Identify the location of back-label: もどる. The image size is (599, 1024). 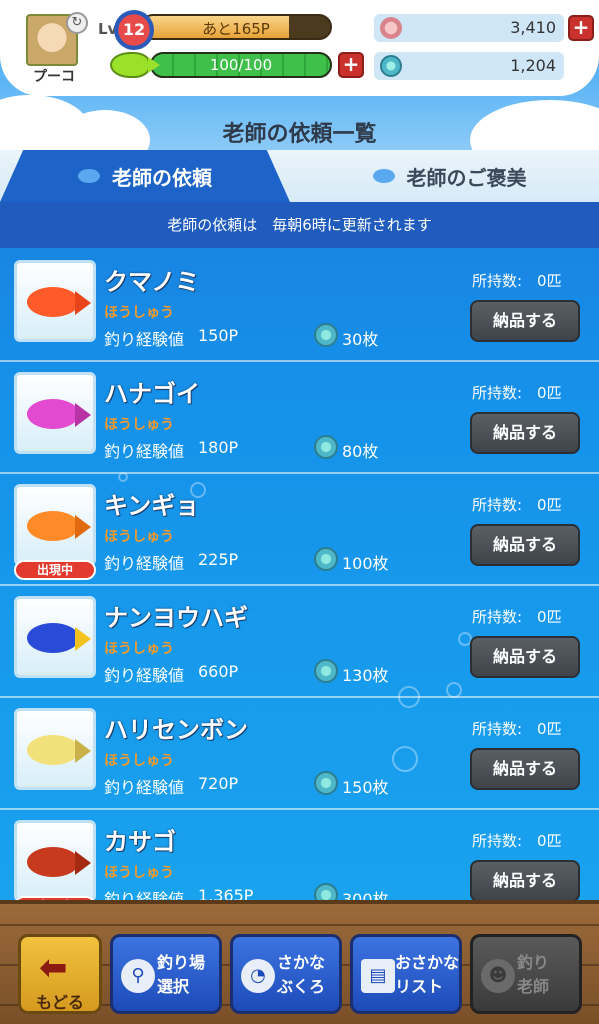
(60, 1002).